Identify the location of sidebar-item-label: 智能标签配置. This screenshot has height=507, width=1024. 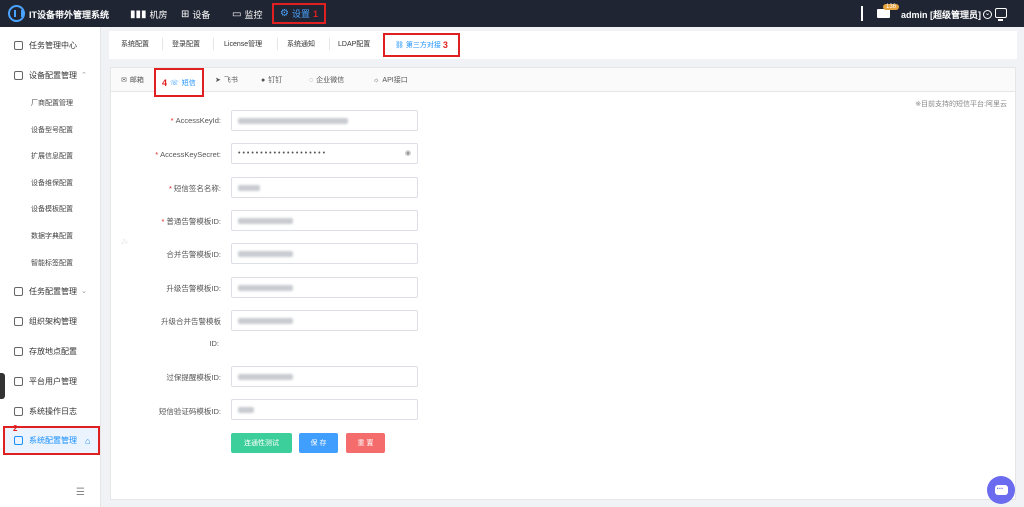
(52, 263).